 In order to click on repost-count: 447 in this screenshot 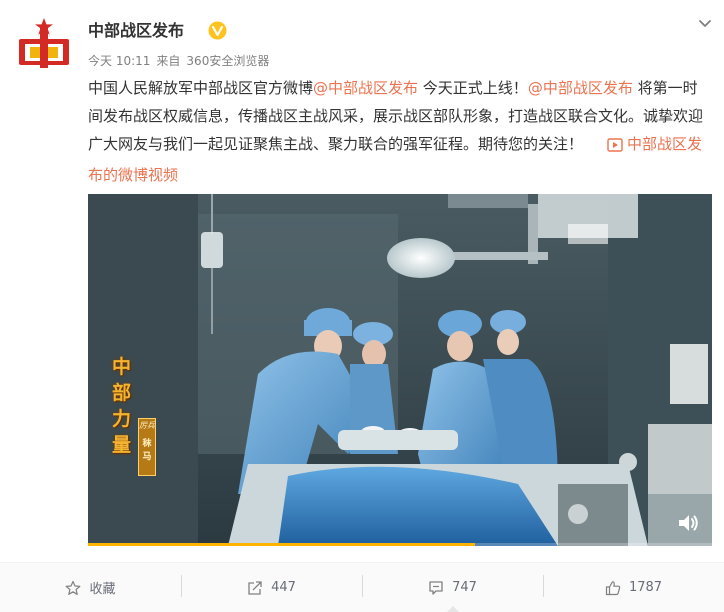, I will do `click(283, 587)`.